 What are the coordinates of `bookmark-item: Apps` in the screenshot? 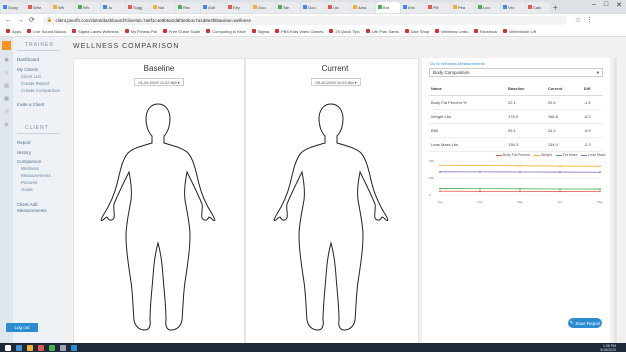 It's located at (13, 31).